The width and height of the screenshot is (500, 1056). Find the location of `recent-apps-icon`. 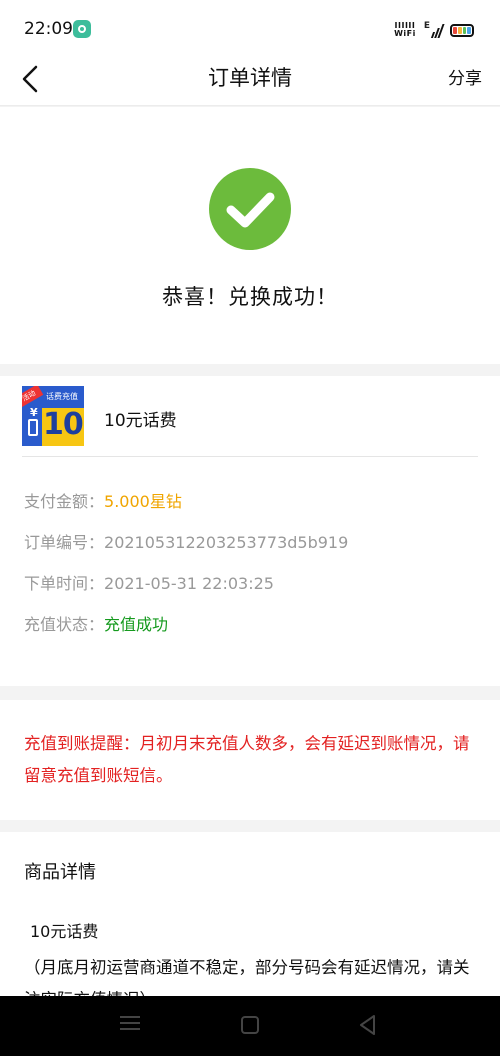

recent-apps-icon is located at coordinates (130, 1023).